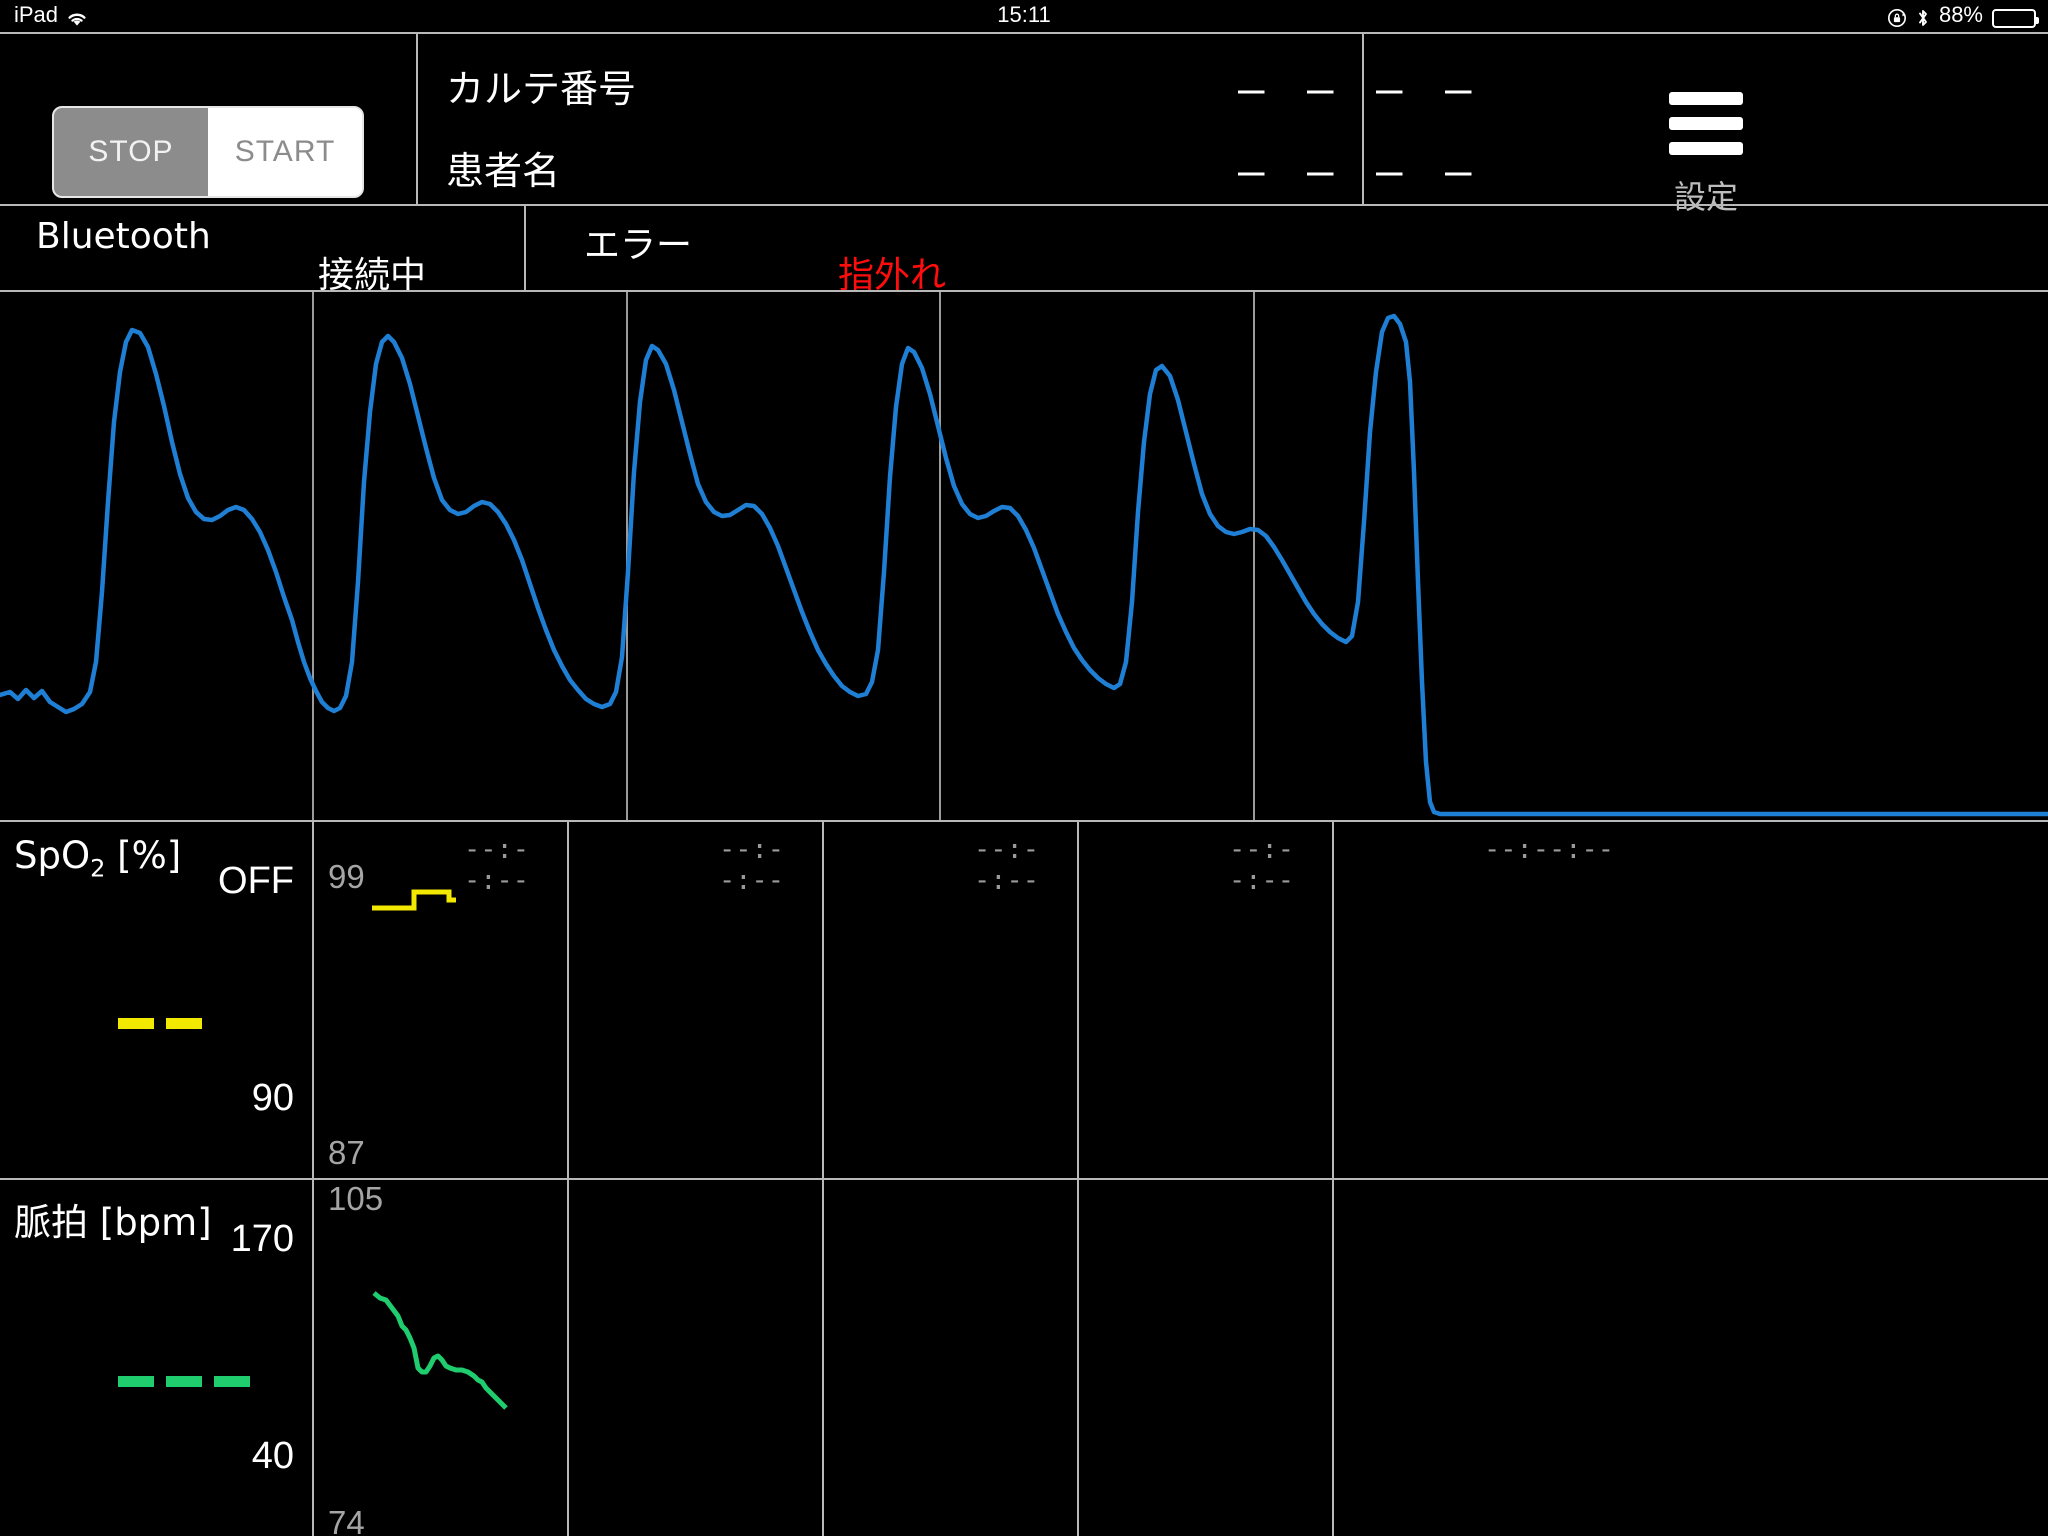 This screenshot has width=2048, height=1536. Describe the element at coordinates (262, 1239) in the screenshot. I see `pulse-alarm-high: 170` at that location.